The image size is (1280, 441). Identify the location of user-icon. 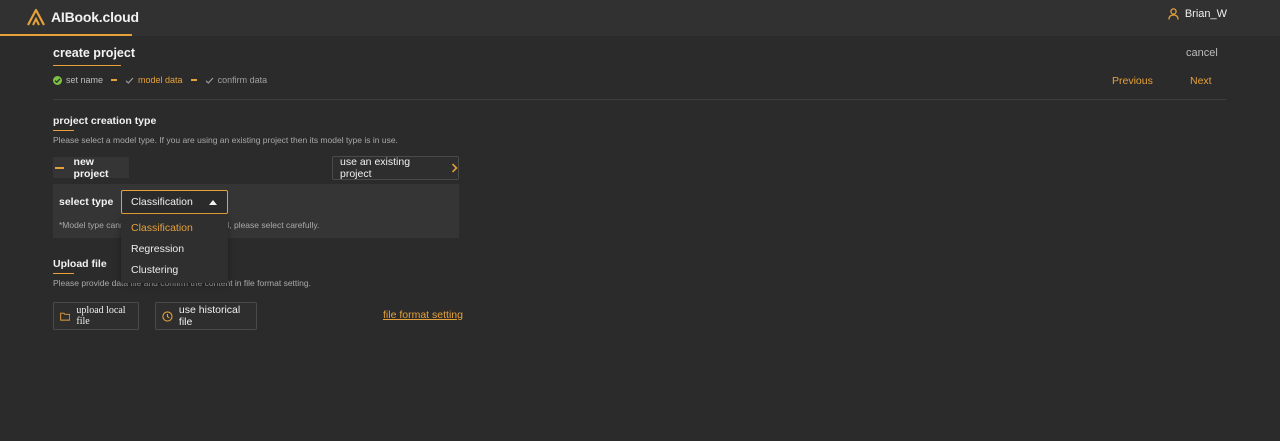
(1173, 14).